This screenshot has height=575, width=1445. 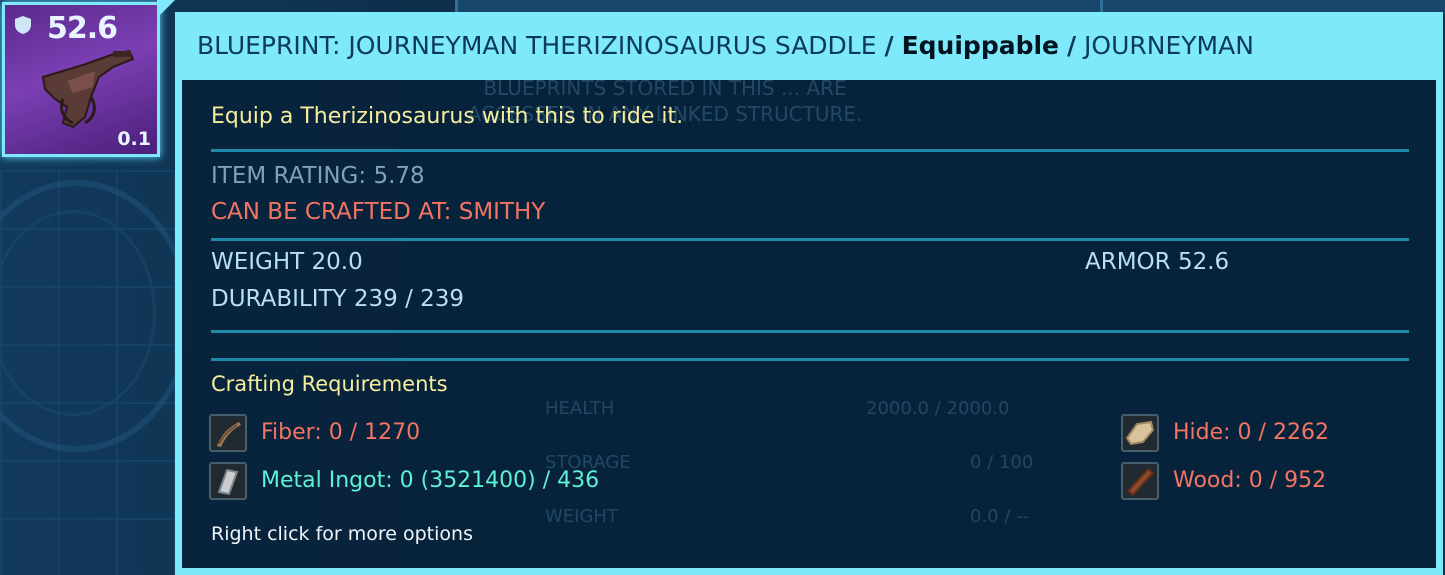 I want to click on requirement-label: Fiber: 0 / 1270, so click(x=341, y=432).